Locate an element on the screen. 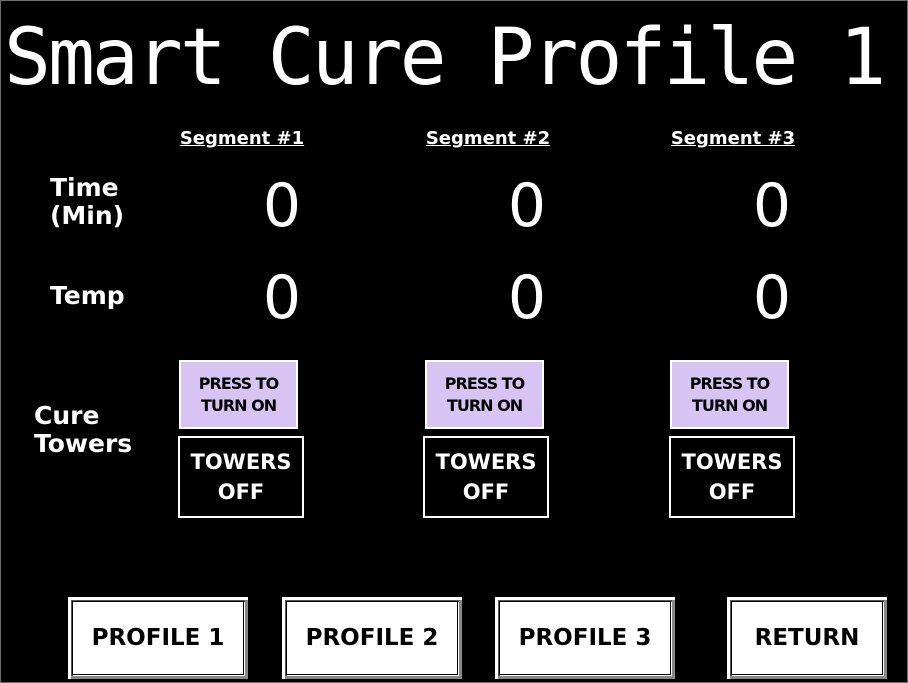 The height and width of the screenshot is (683, 908). segment-2-press-line1: PRESS TO is located at coordinates (484, 383).